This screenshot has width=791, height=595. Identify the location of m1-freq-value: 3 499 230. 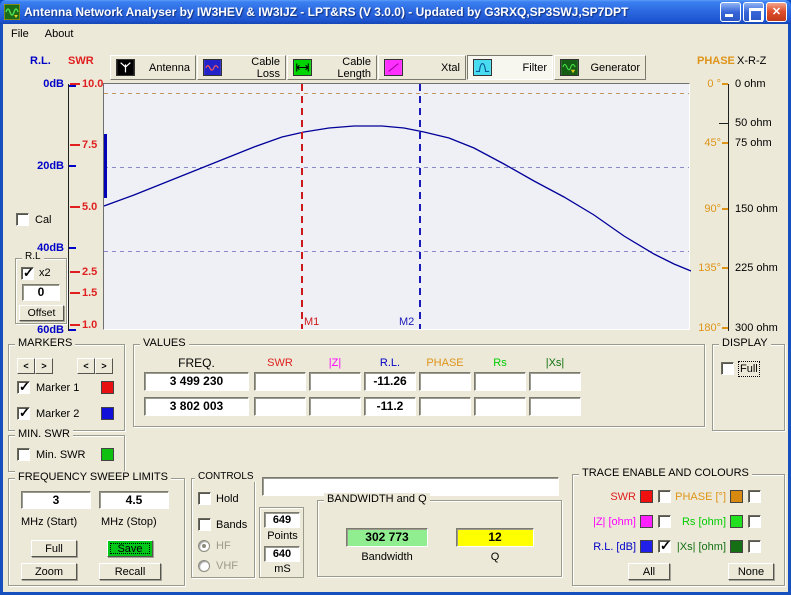
(196, 381).